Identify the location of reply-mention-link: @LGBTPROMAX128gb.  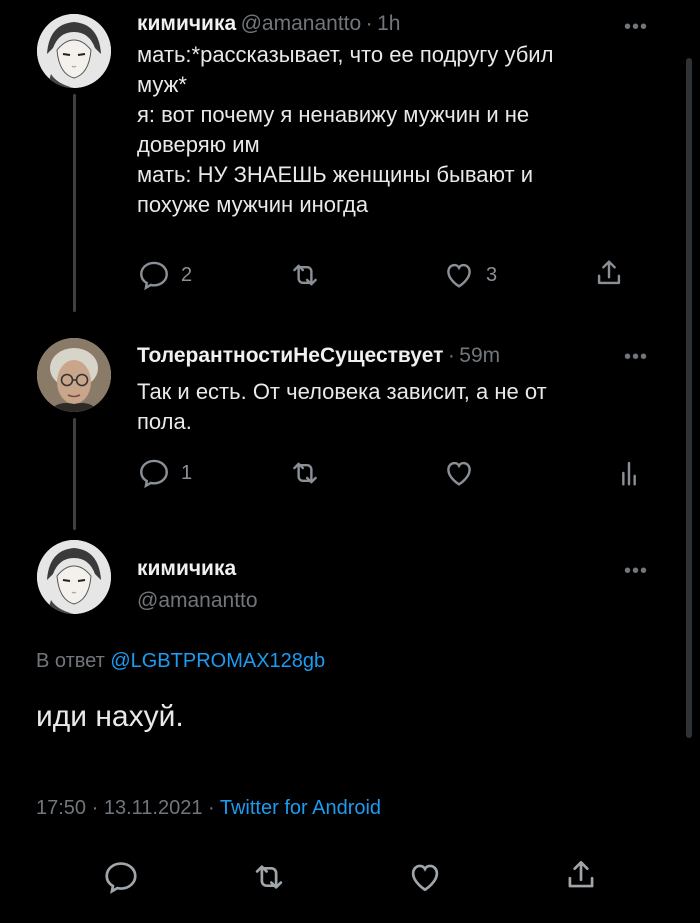
(217, 661).